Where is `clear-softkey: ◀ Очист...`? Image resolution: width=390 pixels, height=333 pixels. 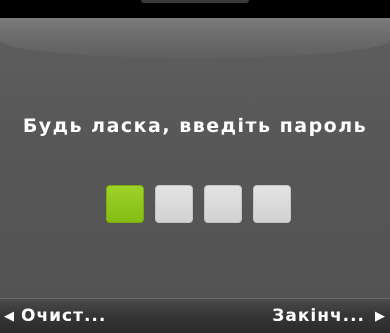
clear-softkey: ◀ Очист... is located at coordinates (55, 316).